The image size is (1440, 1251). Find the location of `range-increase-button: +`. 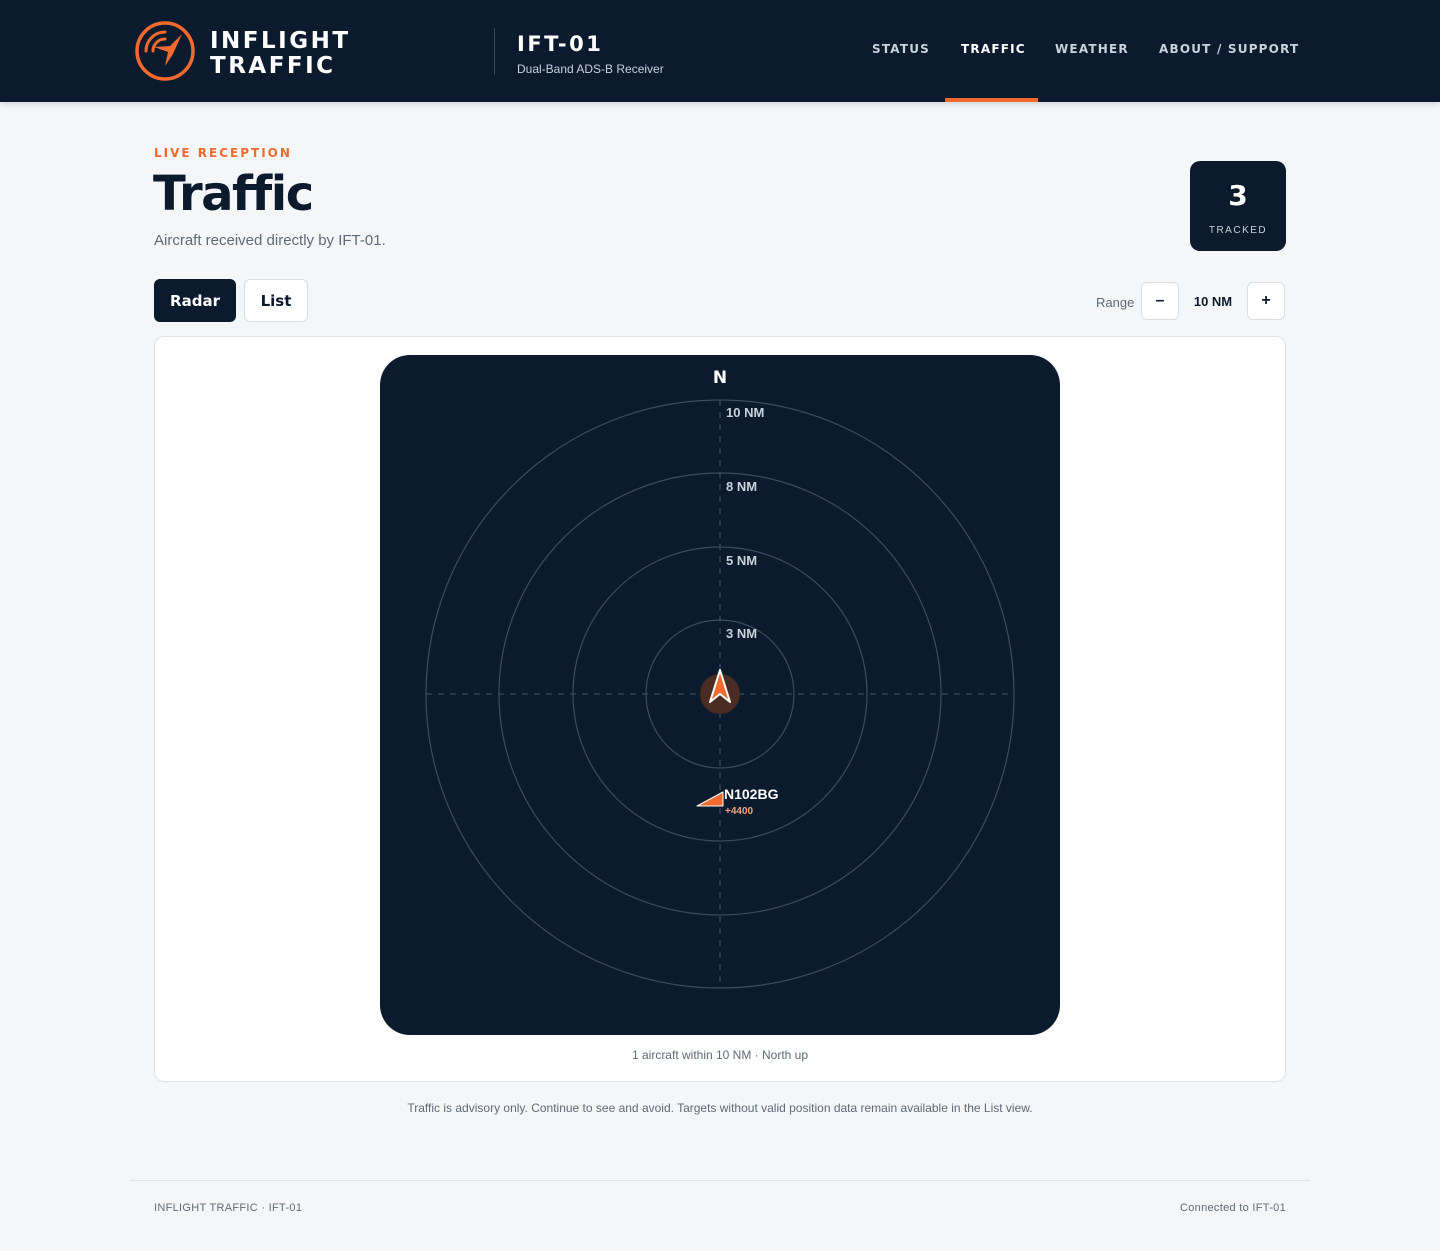

range-increase-button: + is located at coordinates (1266, 301).